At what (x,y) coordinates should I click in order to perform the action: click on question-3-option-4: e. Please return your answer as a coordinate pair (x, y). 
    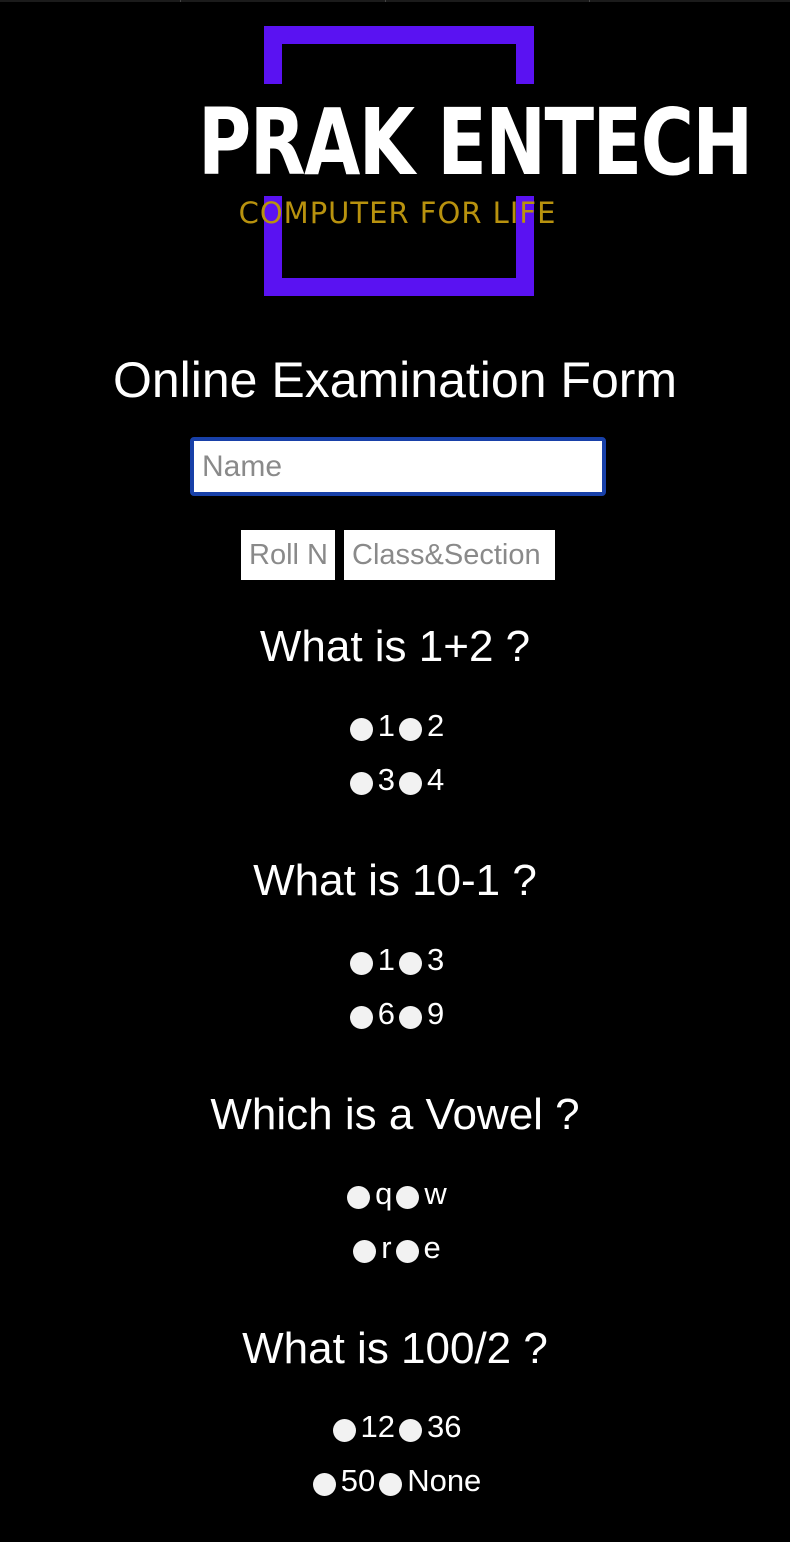
    Looking at the image, I should click on (416, 1248).